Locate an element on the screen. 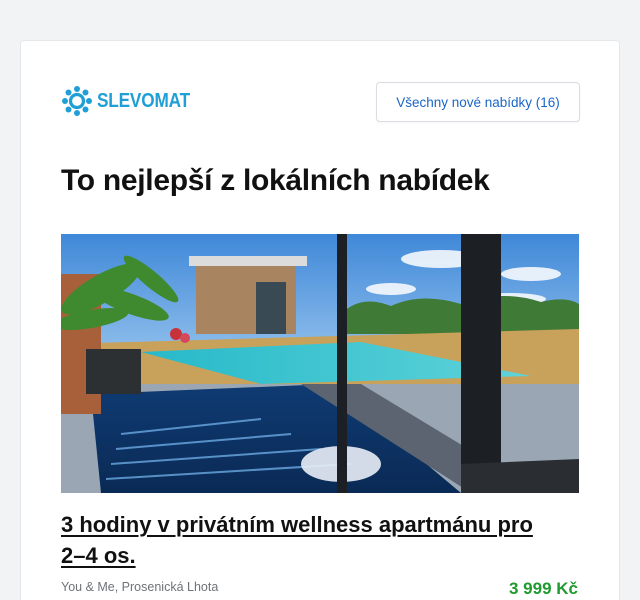 This screenshot has width=640, height=600. slevomat-logo: SLEVOMAT is located at coordinates (133, 101).